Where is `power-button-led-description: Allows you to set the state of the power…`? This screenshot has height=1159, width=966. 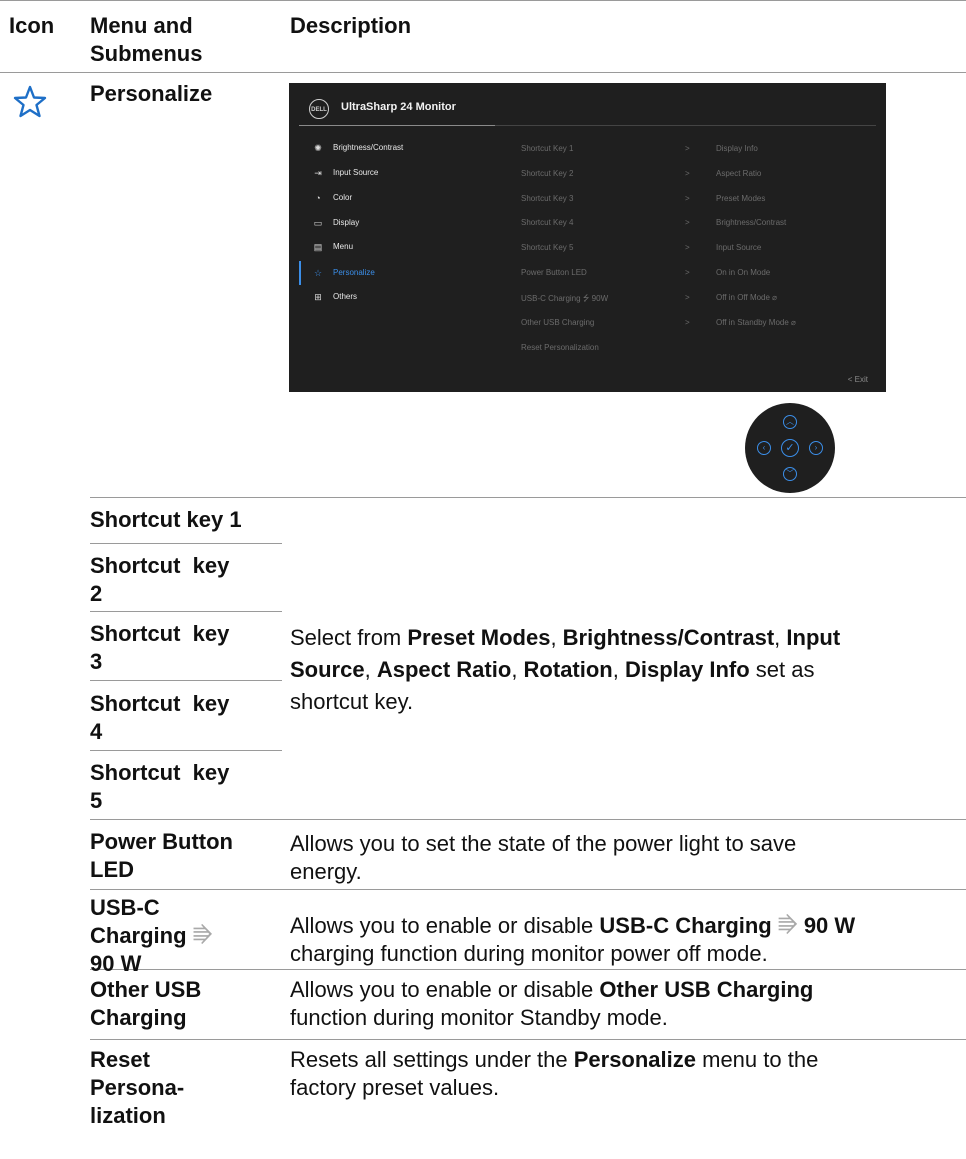 power-button-led-description: Allows you to set the state of the power… is located at coordinates (543, 857).